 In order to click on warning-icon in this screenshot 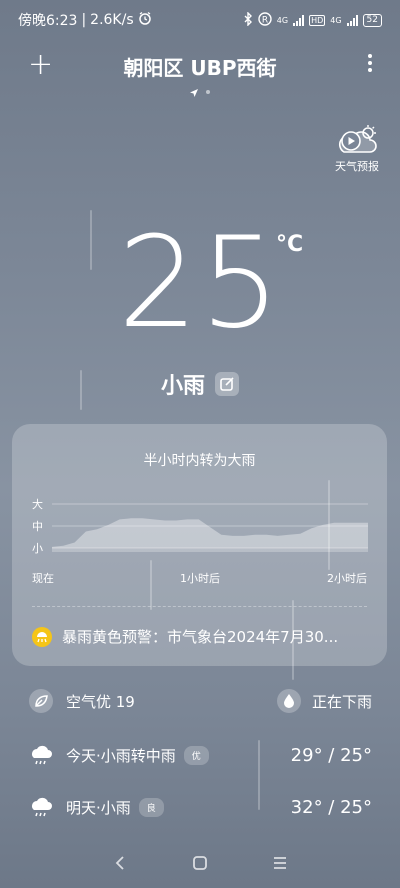, I will do `click(42, 636)`.